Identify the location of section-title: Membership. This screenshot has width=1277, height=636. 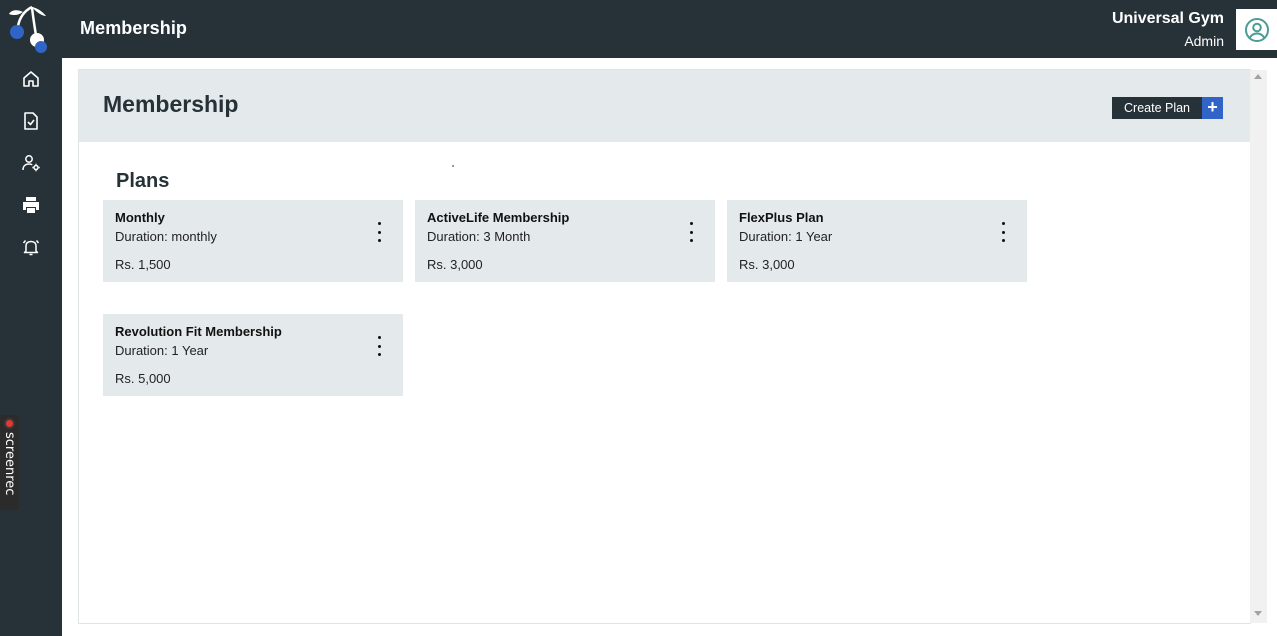
(171, 104).